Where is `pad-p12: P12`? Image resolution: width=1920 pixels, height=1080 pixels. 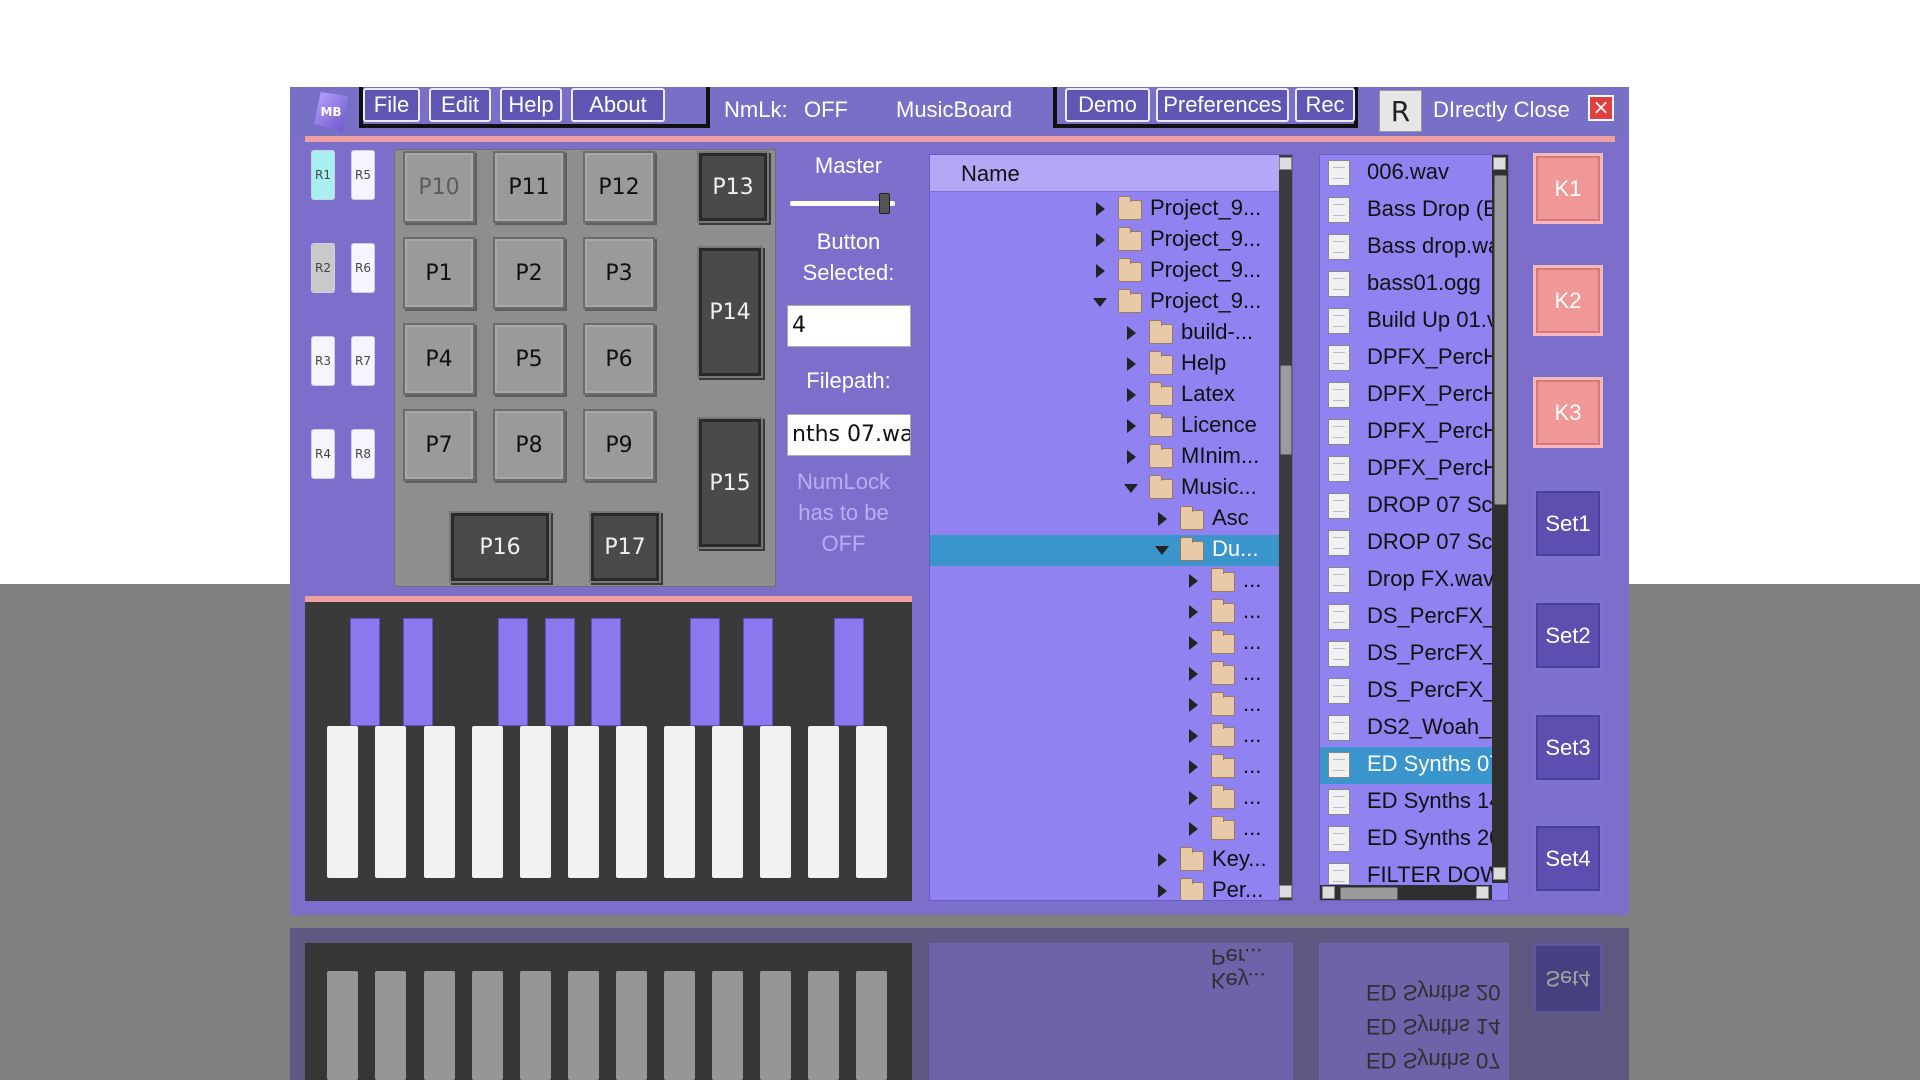 pad-p12: P12 is located at coordinates (619, 187).